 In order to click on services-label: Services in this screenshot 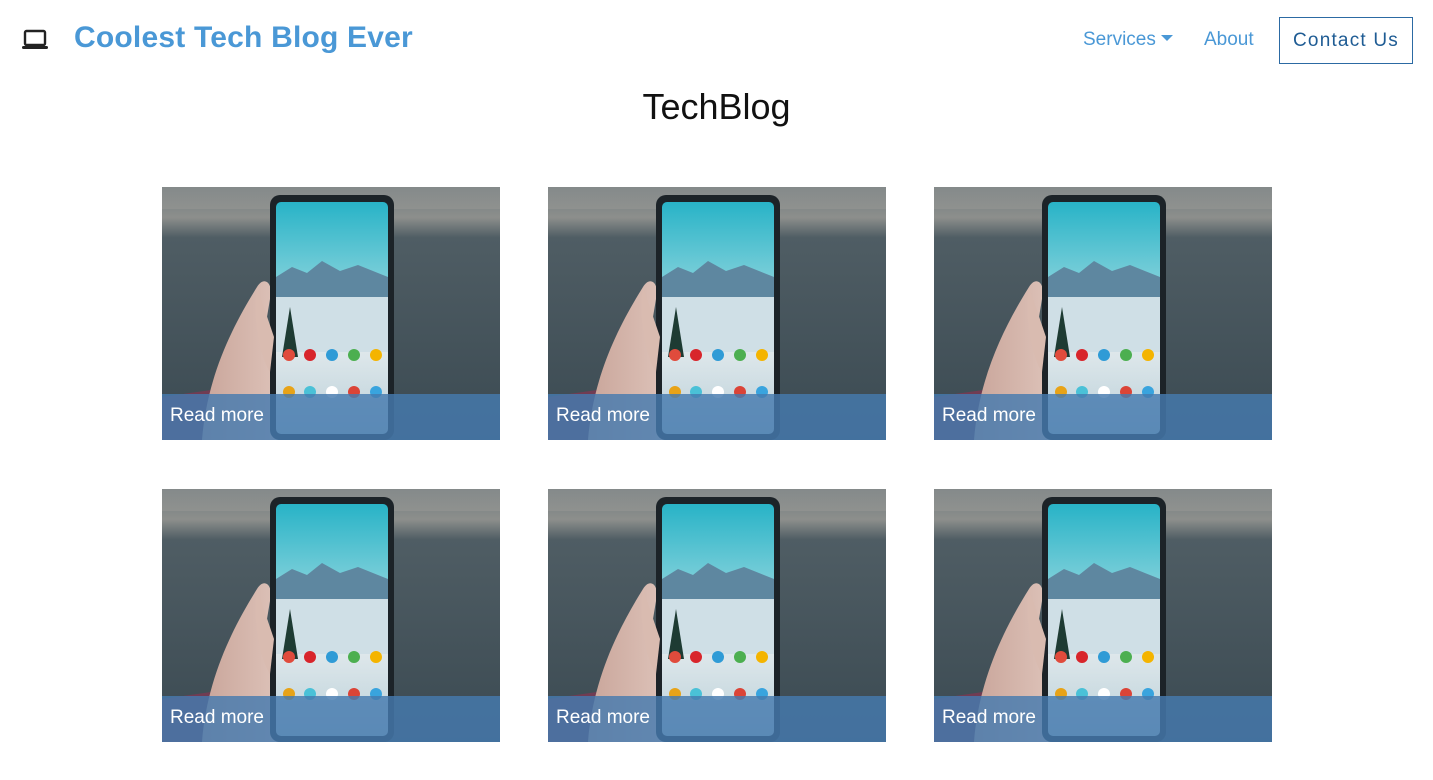, I will do `click(1119, 39)`.